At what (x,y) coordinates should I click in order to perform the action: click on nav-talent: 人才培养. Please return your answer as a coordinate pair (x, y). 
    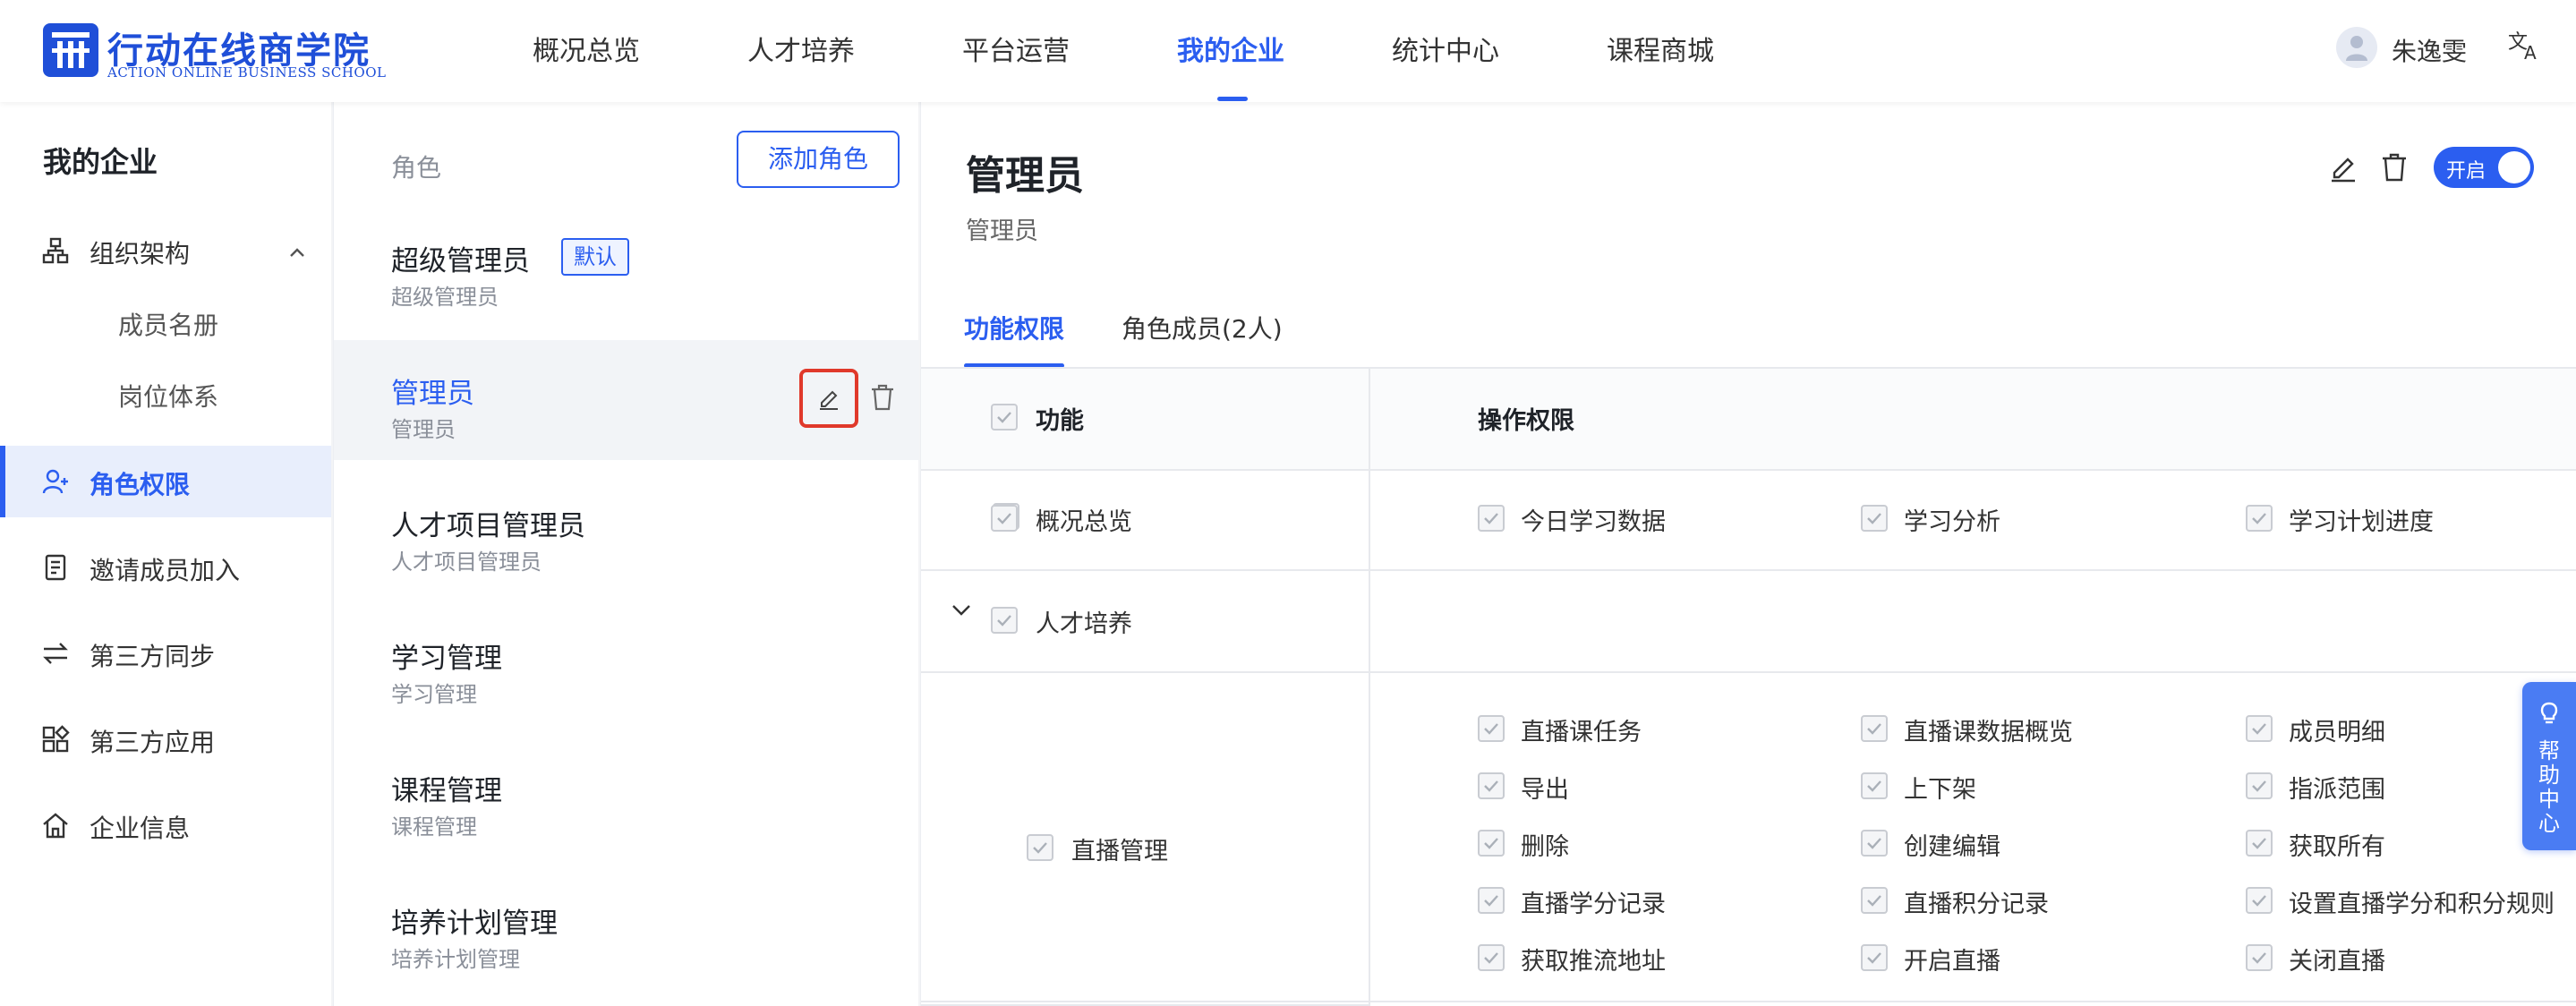
    Looking at the image, I should click on (801, 48).